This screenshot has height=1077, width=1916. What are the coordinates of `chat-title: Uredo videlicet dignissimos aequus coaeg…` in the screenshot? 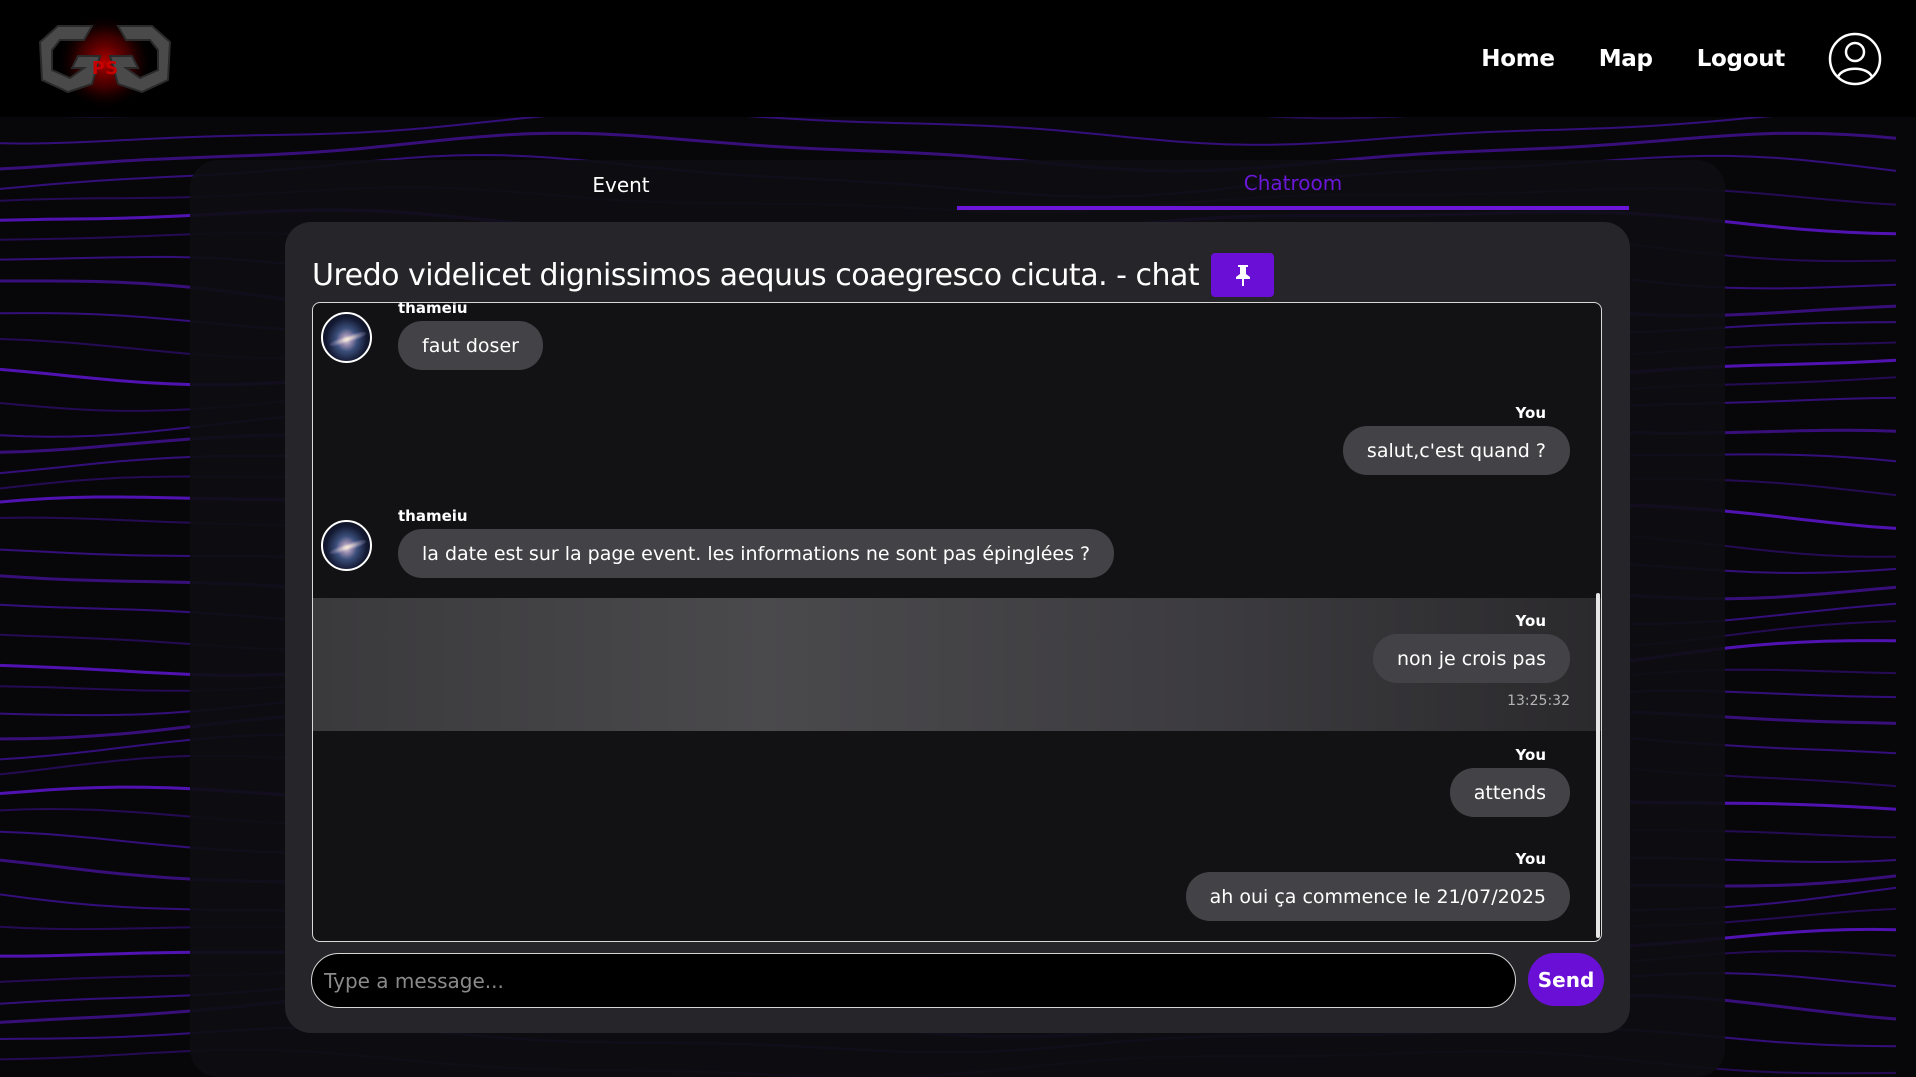 It's located at (756, 275).